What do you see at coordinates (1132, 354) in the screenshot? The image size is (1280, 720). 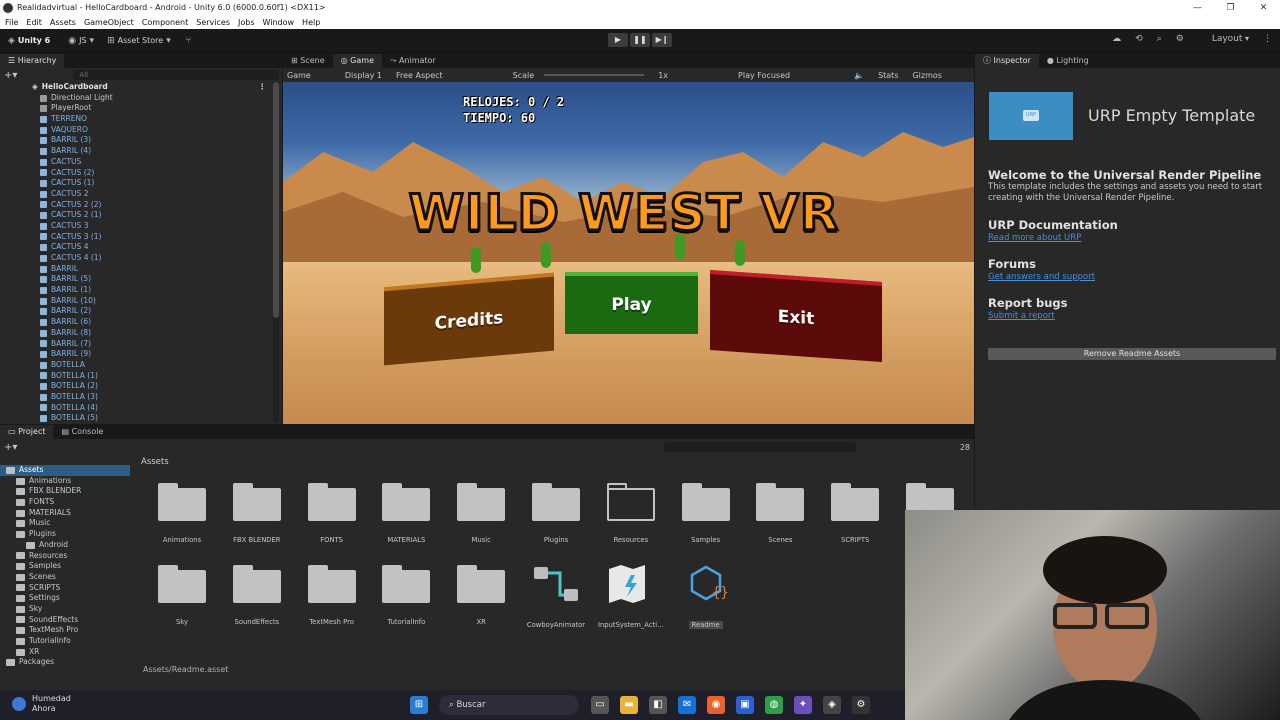 I see `remove-readme-button: Remove Readme Assets` at bounding box center [1132, 354].